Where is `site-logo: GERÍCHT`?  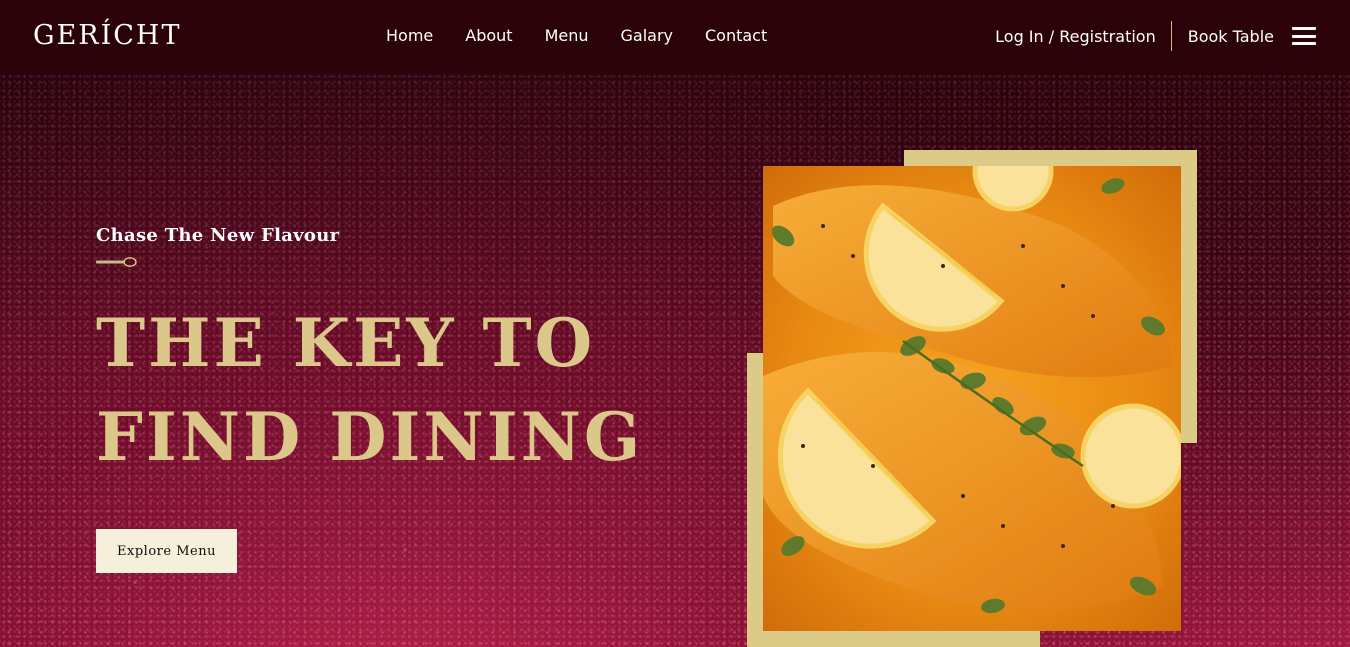
site-logo: GERÍCHT is located at coordinates (107, 35).